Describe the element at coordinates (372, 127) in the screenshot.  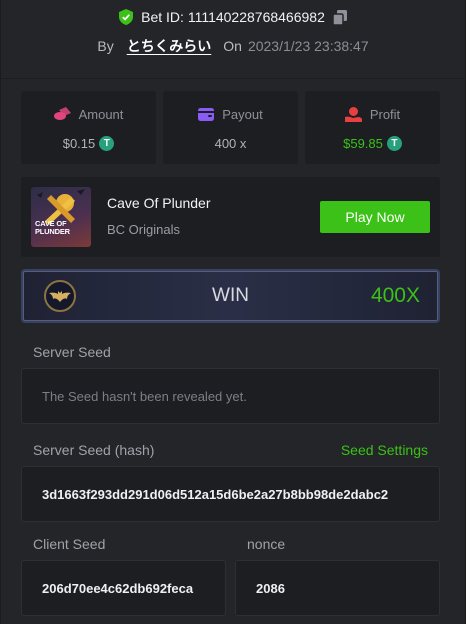
I see `stat-profit: Profit $59.85 T` at that location.